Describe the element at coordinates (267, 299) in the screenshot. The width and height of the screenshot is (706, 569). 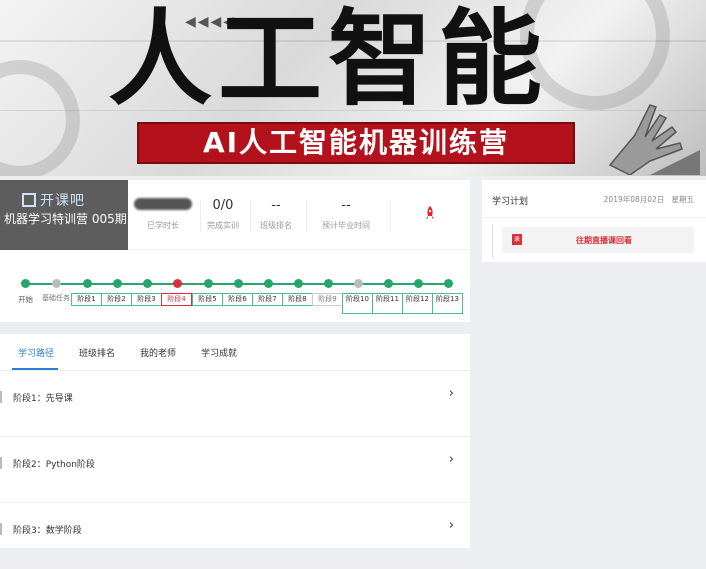
I see `stage-box-7: 阶段7` at that location.